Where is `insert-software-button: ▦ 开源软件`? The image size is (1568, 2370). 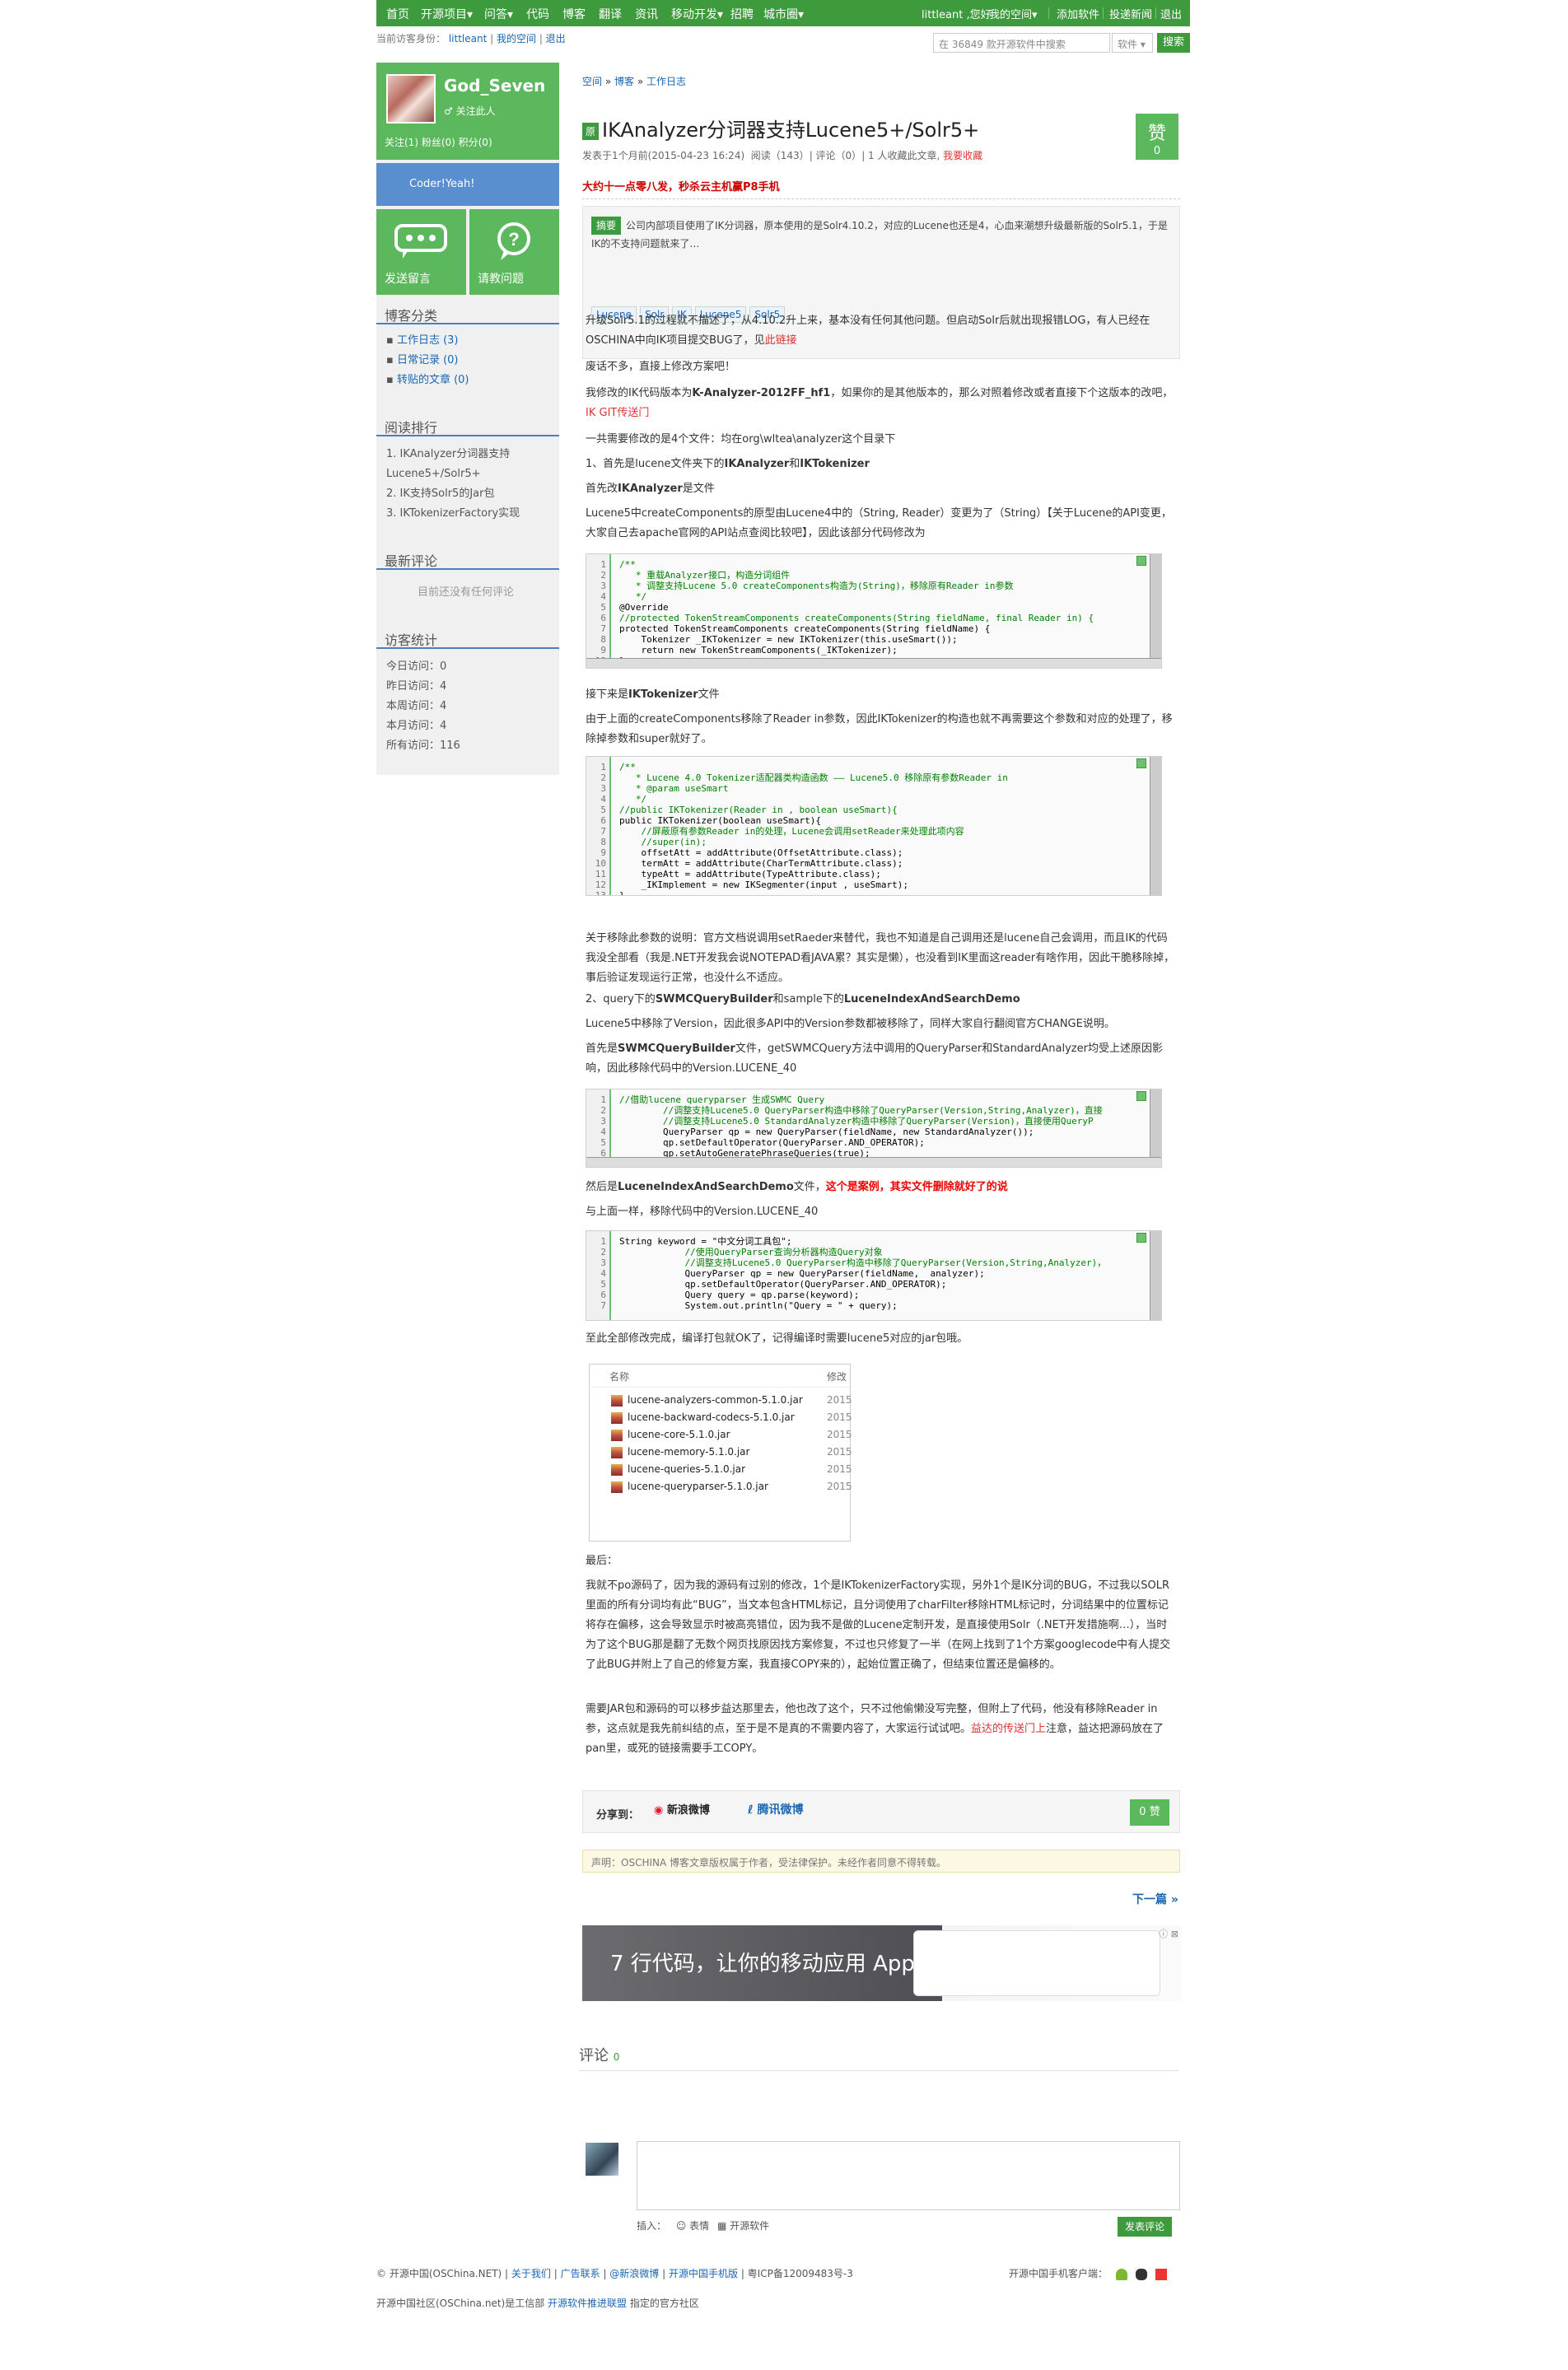
insert-software-button: ▦ 开源软件 is located at coordinates (743, 2226).